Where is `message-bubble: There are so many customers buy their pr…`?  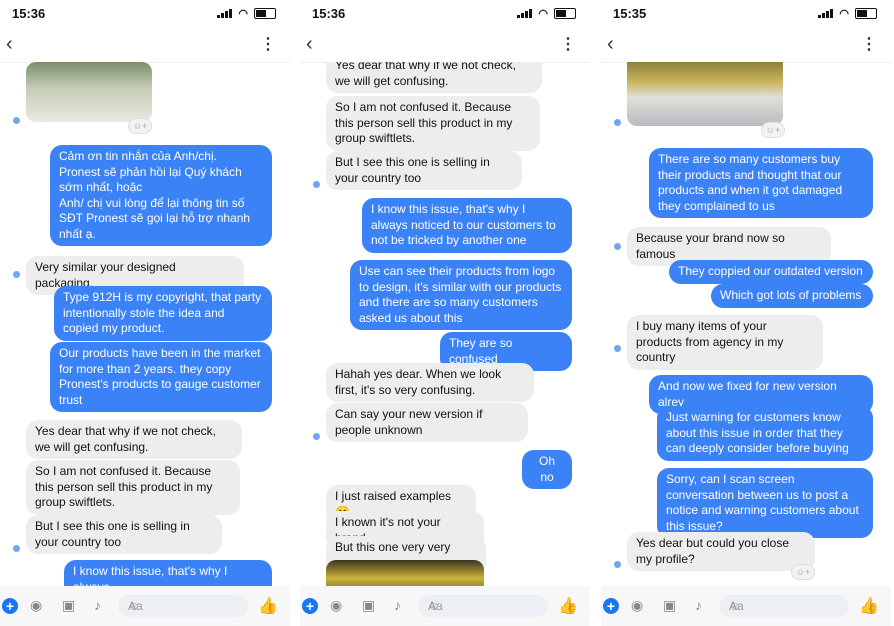 message-bubble: There are so many customers buy their pr… is located at coordinates (761, 183).